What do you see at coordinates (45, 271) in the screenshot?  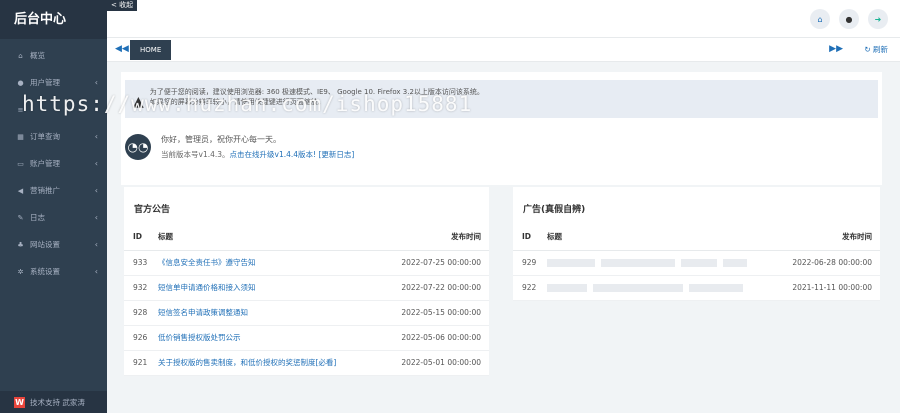 I see `sidebar-item-label: 系统设置` at bounding box center [45, 271].